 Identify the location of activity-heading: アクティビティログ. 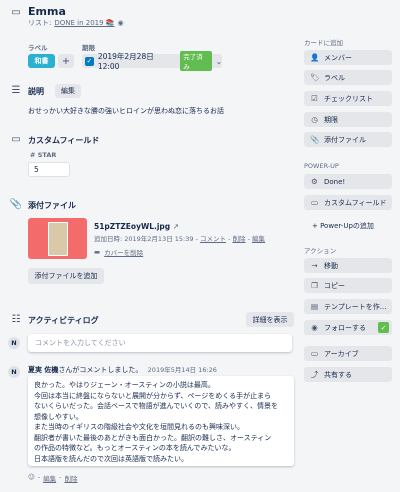
(63, 320).